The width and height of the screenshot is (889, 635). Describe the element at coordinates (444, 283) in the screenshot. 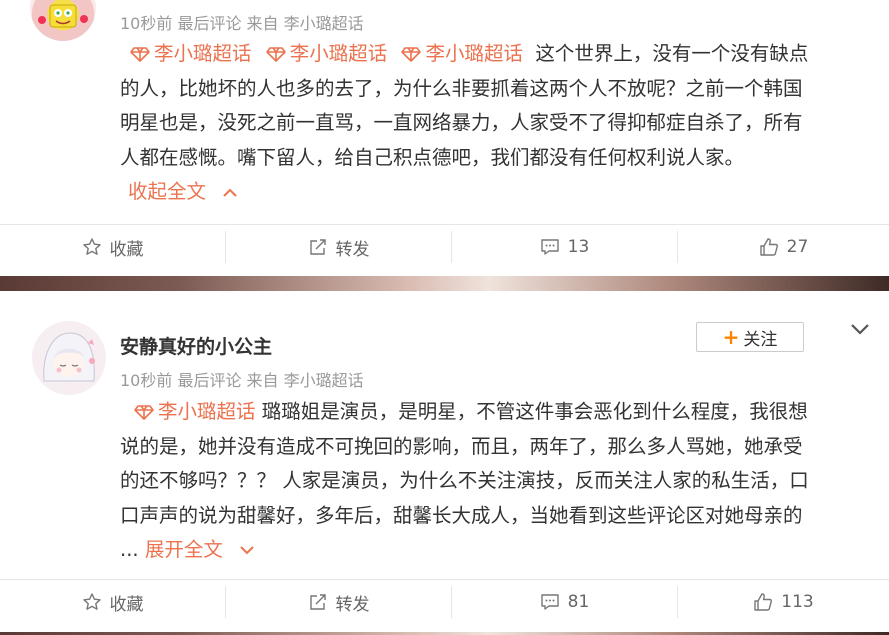

I see `image-strip` at that location.